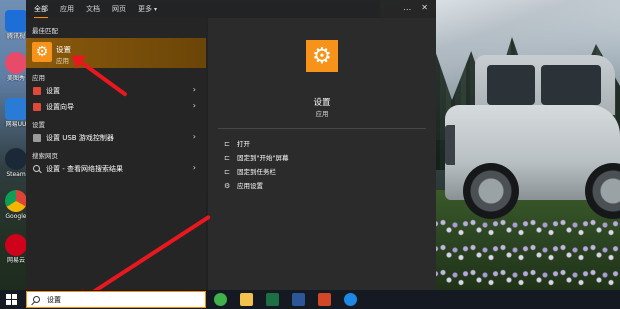  Describe the element at coordinates (53, 91) in the screenshot. I see `app-item-label: 设置` at that location.